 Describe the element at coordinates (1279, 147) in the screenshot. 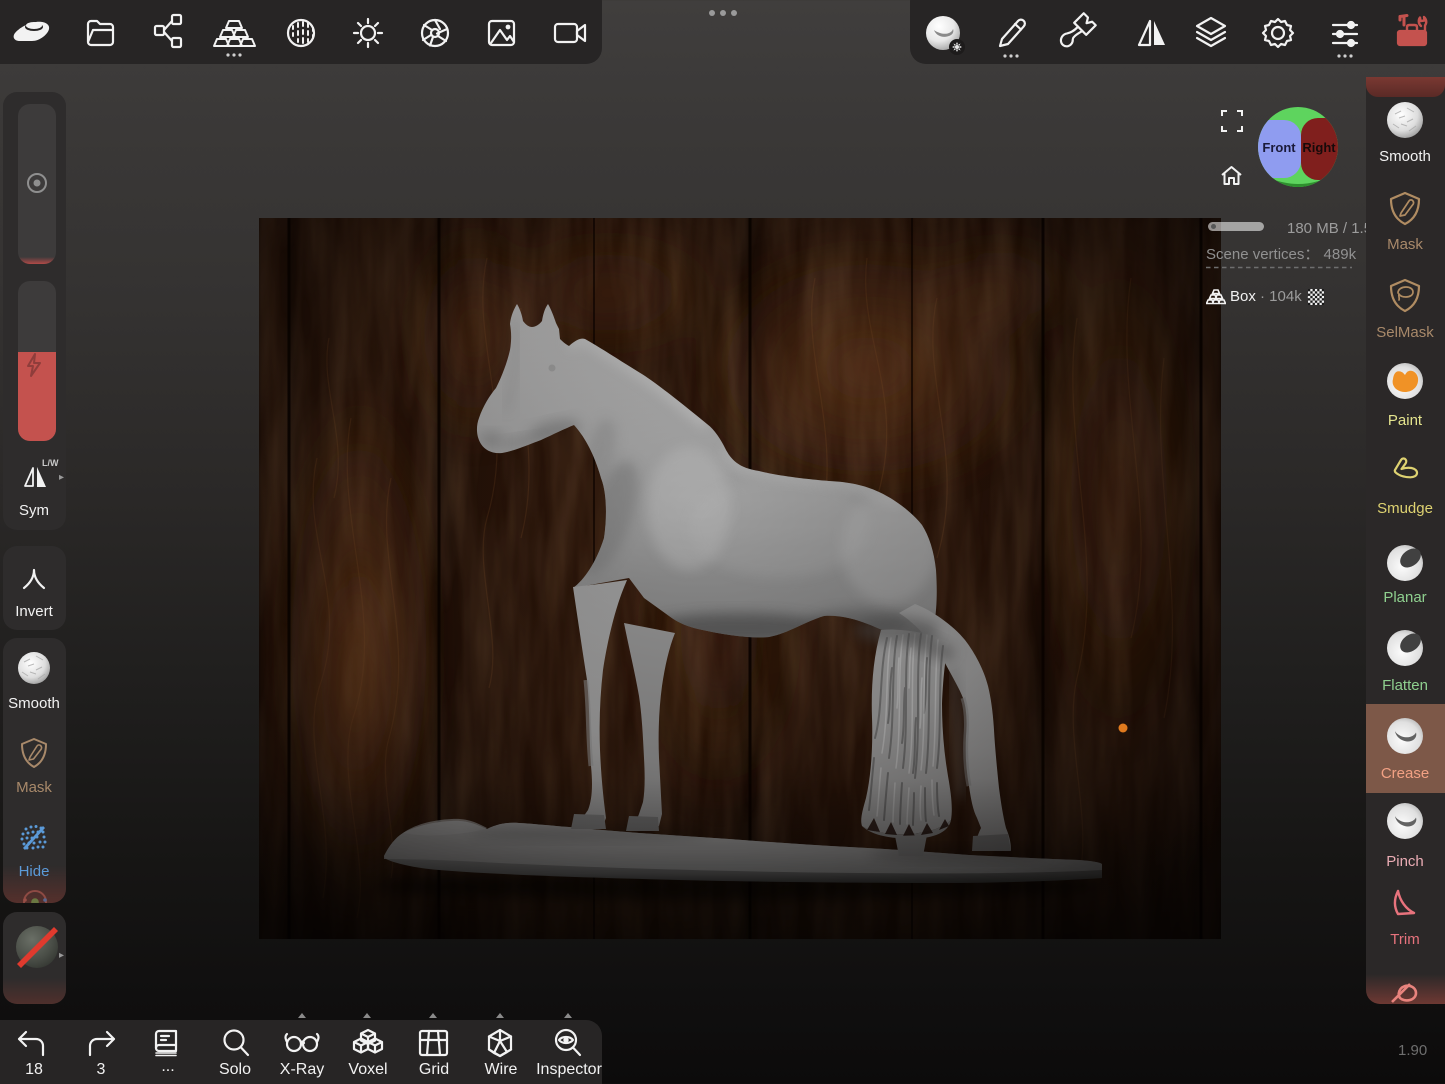

I see `svg-text: Front` at that location.